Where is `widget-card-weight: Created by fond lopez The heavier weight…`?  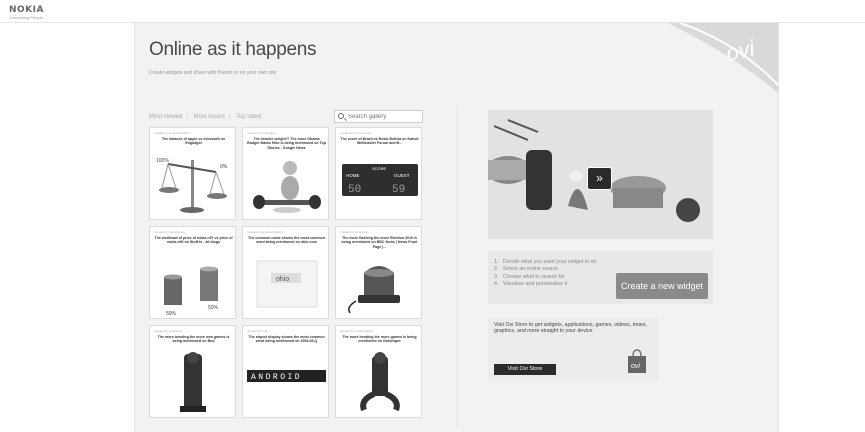
widget-card-weight: Created by fond lopez The heavier weight… is located at coordinates (285, 173).